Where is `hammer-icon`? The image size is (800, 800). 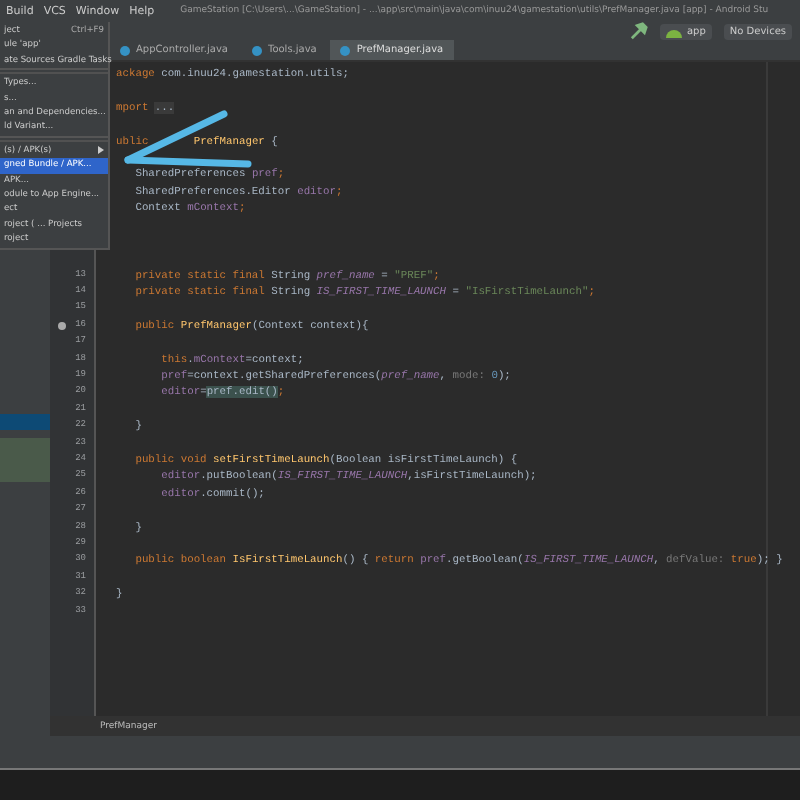
hammer-icon is located at coordinates (639, 31).